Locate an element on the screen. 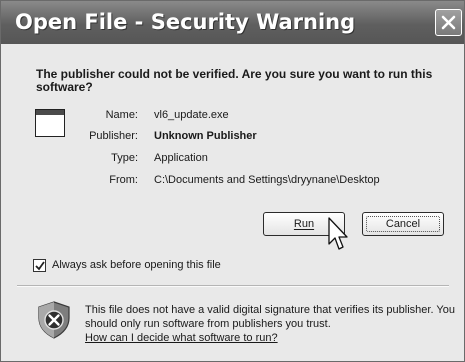  always-ask-label: Always ask before opening this file is located at coordinates (136, 265).